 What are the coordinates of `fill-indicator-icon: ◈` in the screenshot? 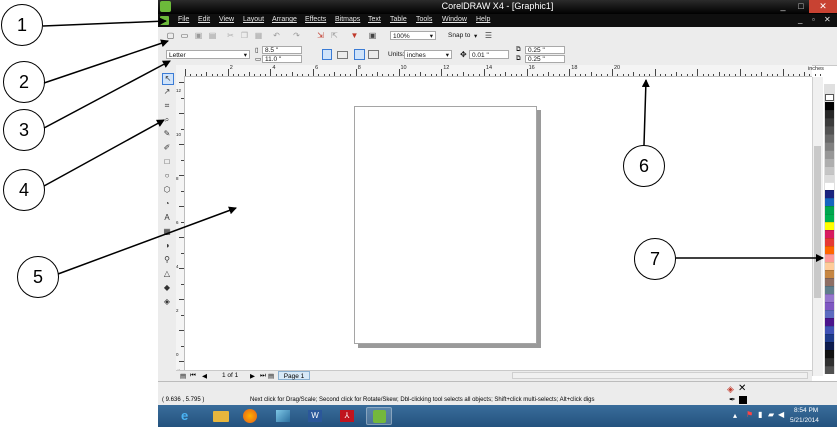 It's located at (730, 389).